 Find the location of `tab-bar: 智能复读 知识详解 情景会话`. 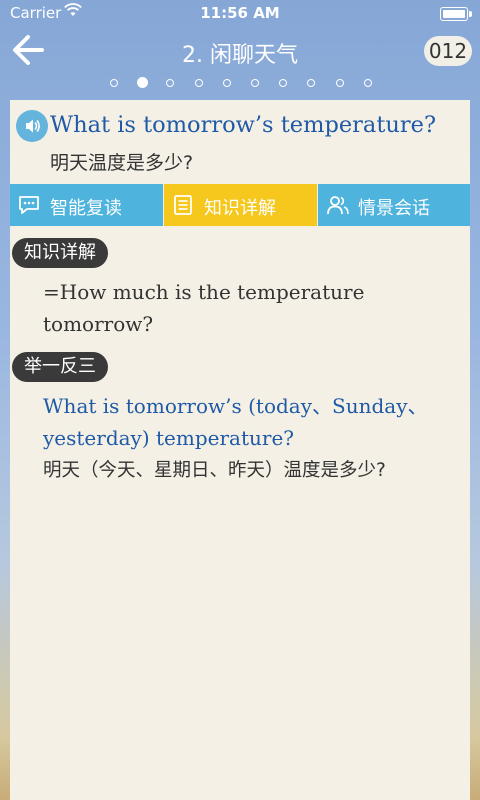

tab-bar: 智能复读 知识详解 情景会话 is located at coordinates (240, 205).